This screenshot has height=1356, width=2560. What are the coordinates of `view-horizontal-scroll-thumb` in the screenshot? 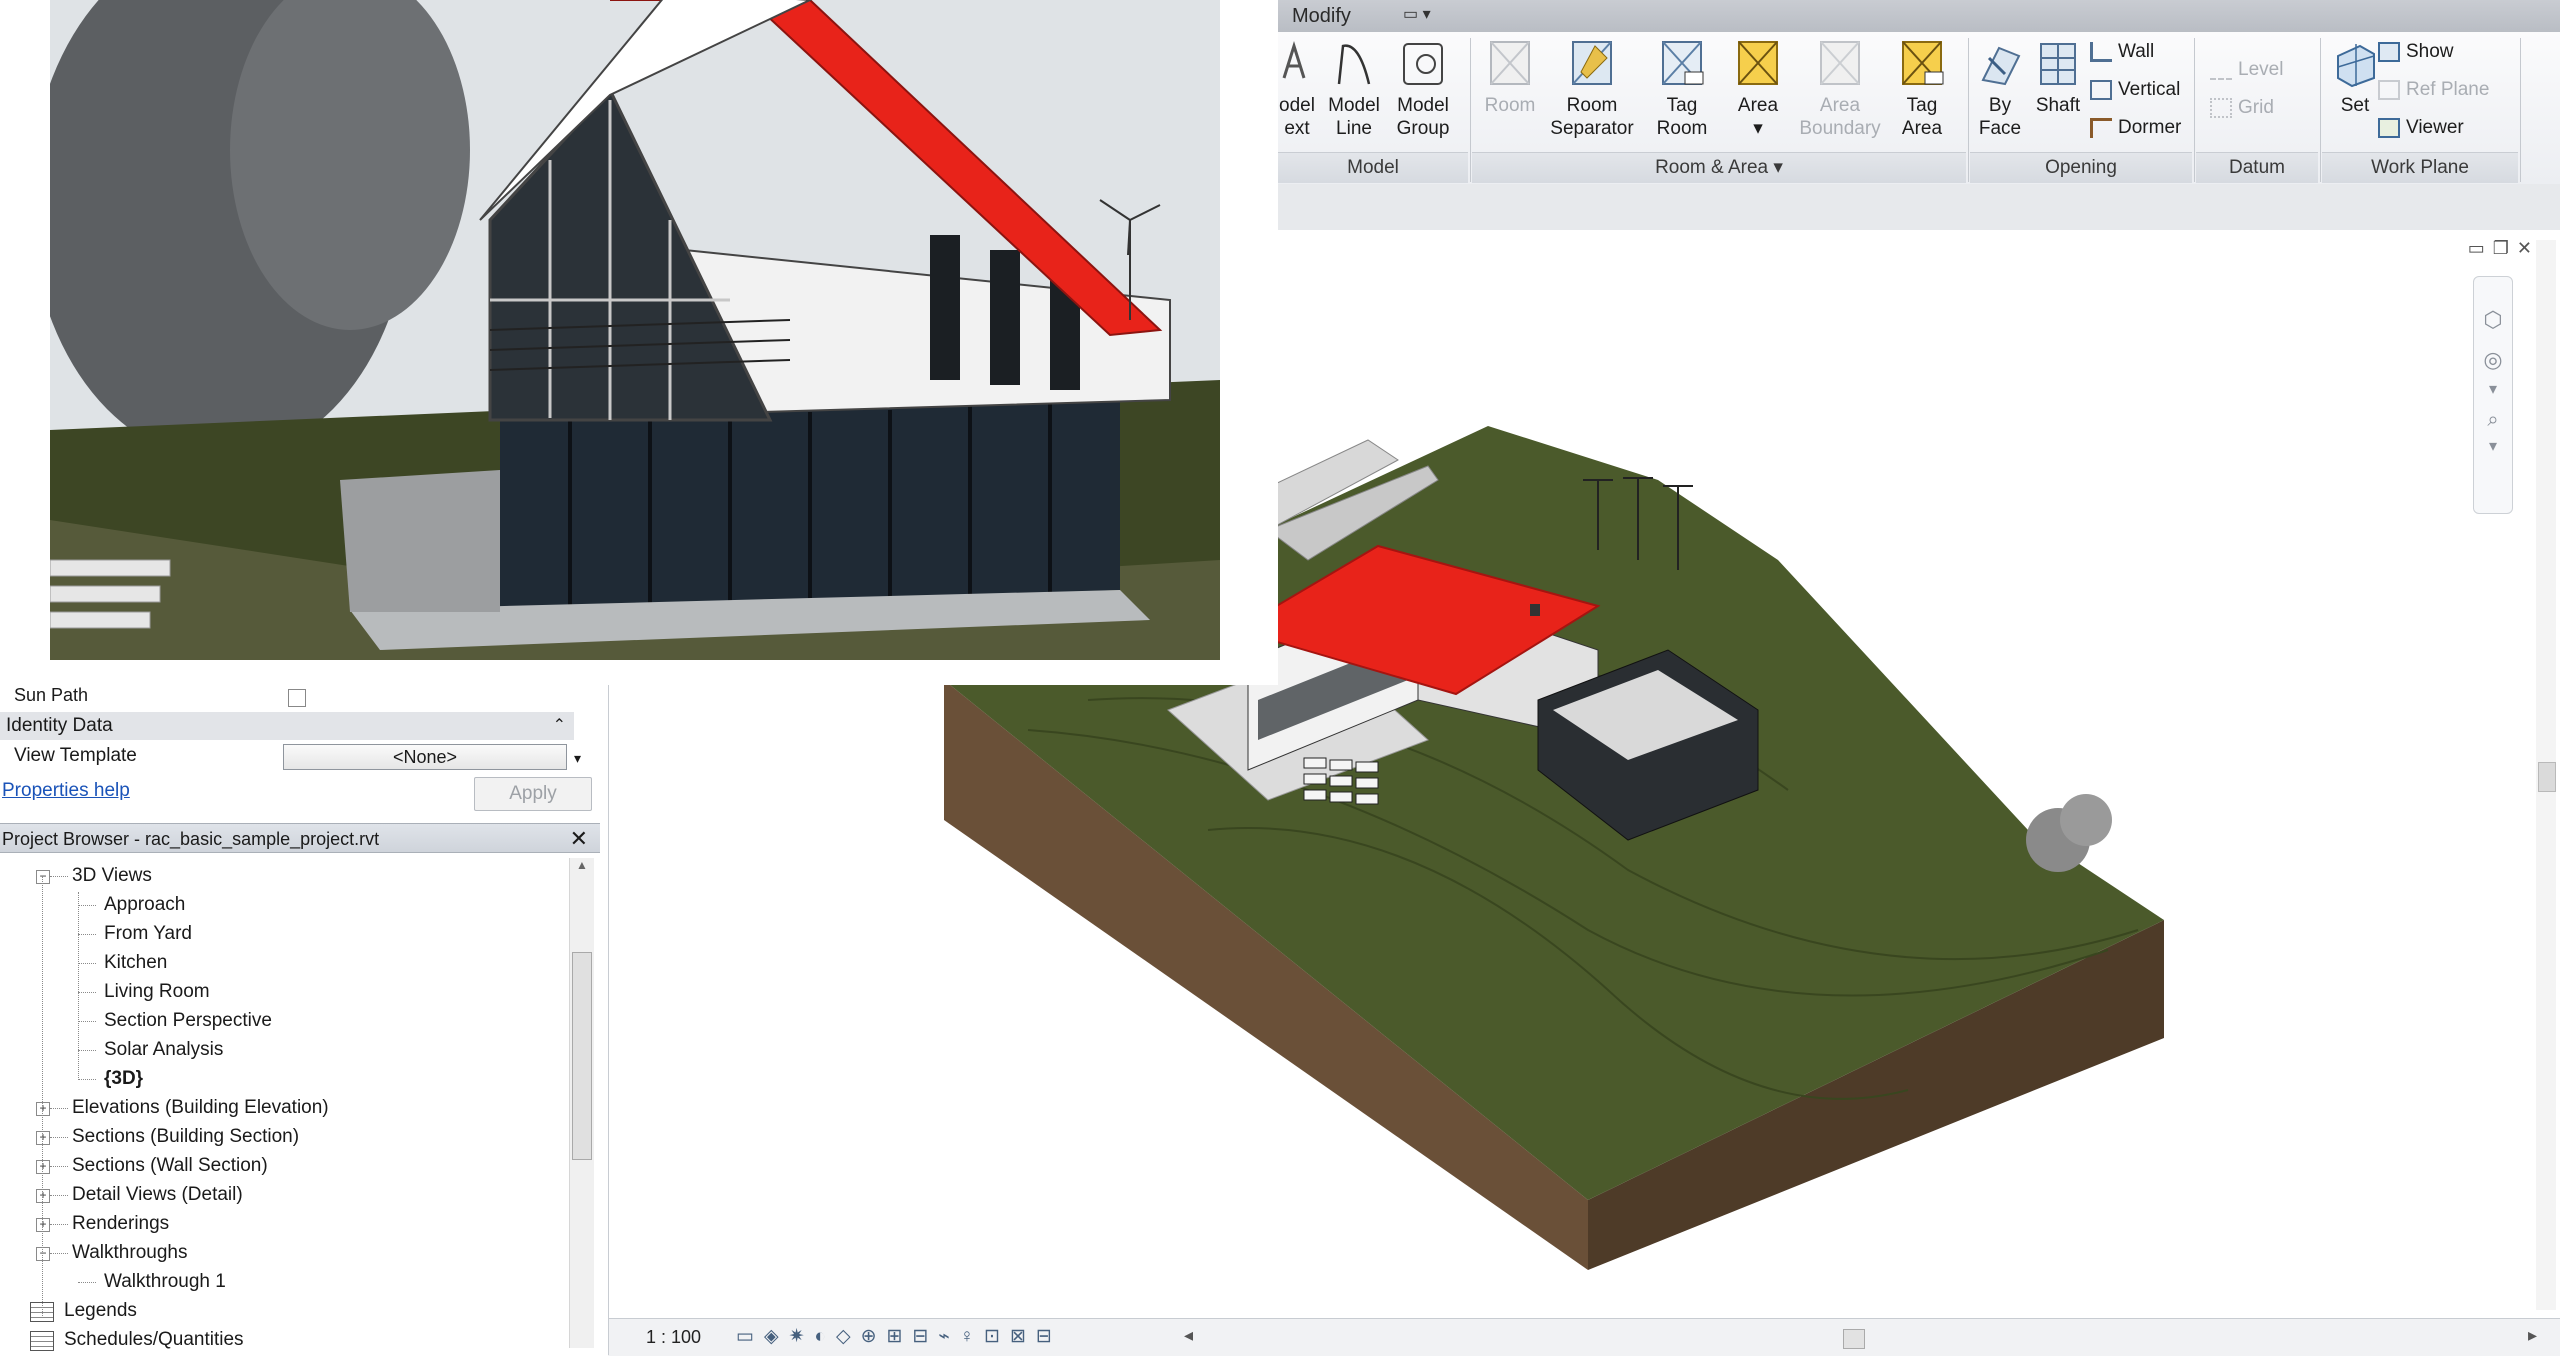 It's located at (1854, 1339).